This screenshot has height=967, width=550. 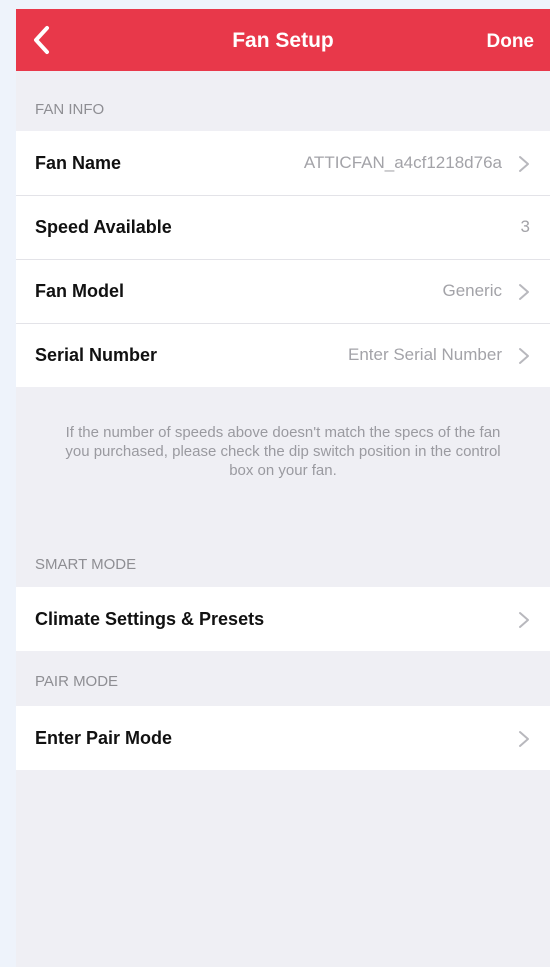 I want to click on smart-mode-group: Climate Settings & Presets, so click(x=283, y=619).